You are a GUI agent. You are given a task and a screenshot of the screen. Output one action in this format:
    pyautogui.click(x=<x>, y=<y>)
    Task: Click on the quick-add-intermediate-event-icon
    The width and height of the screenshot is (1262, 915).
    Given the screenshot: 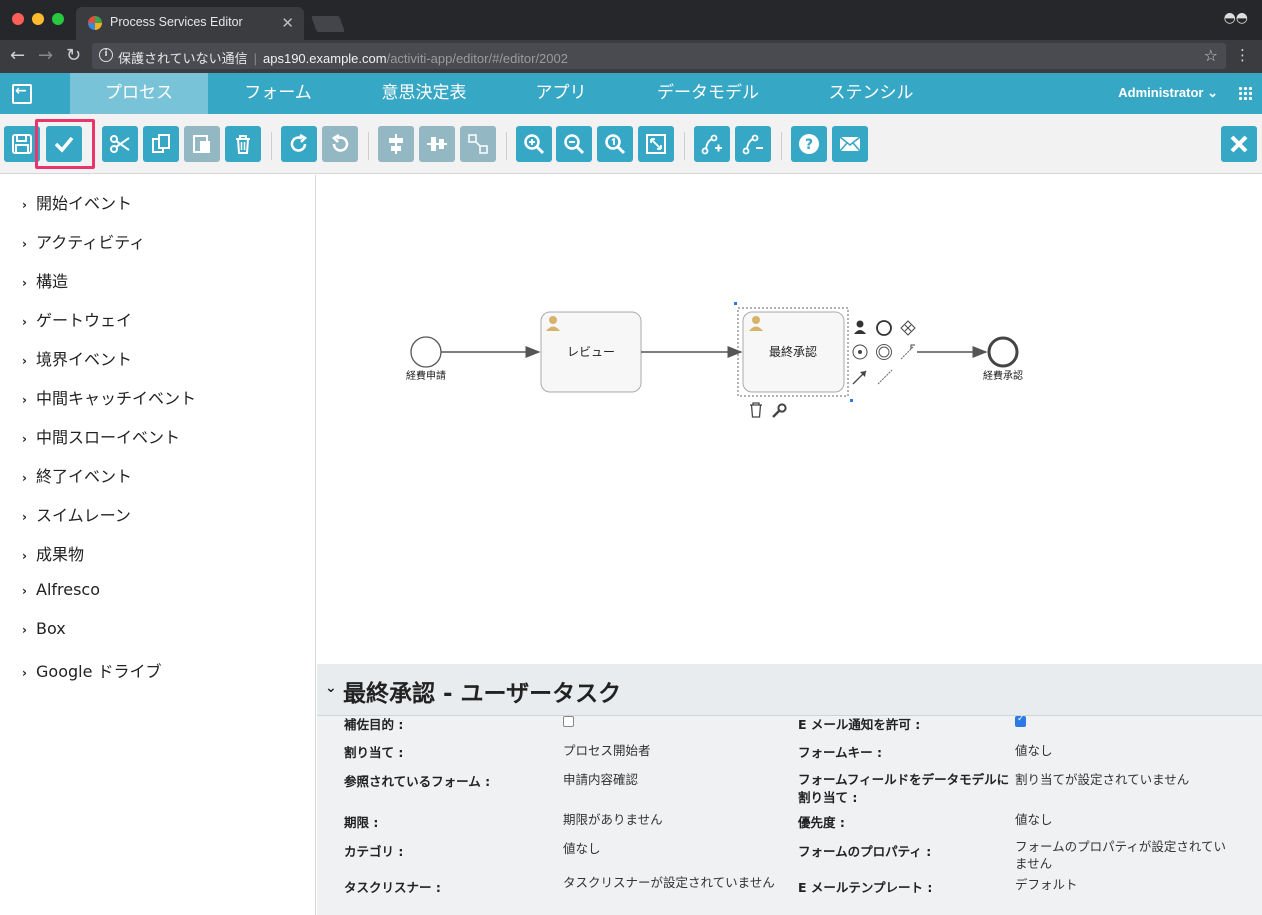 What is the action you would take?
    pyautogui.click(x=860, y=352)
    